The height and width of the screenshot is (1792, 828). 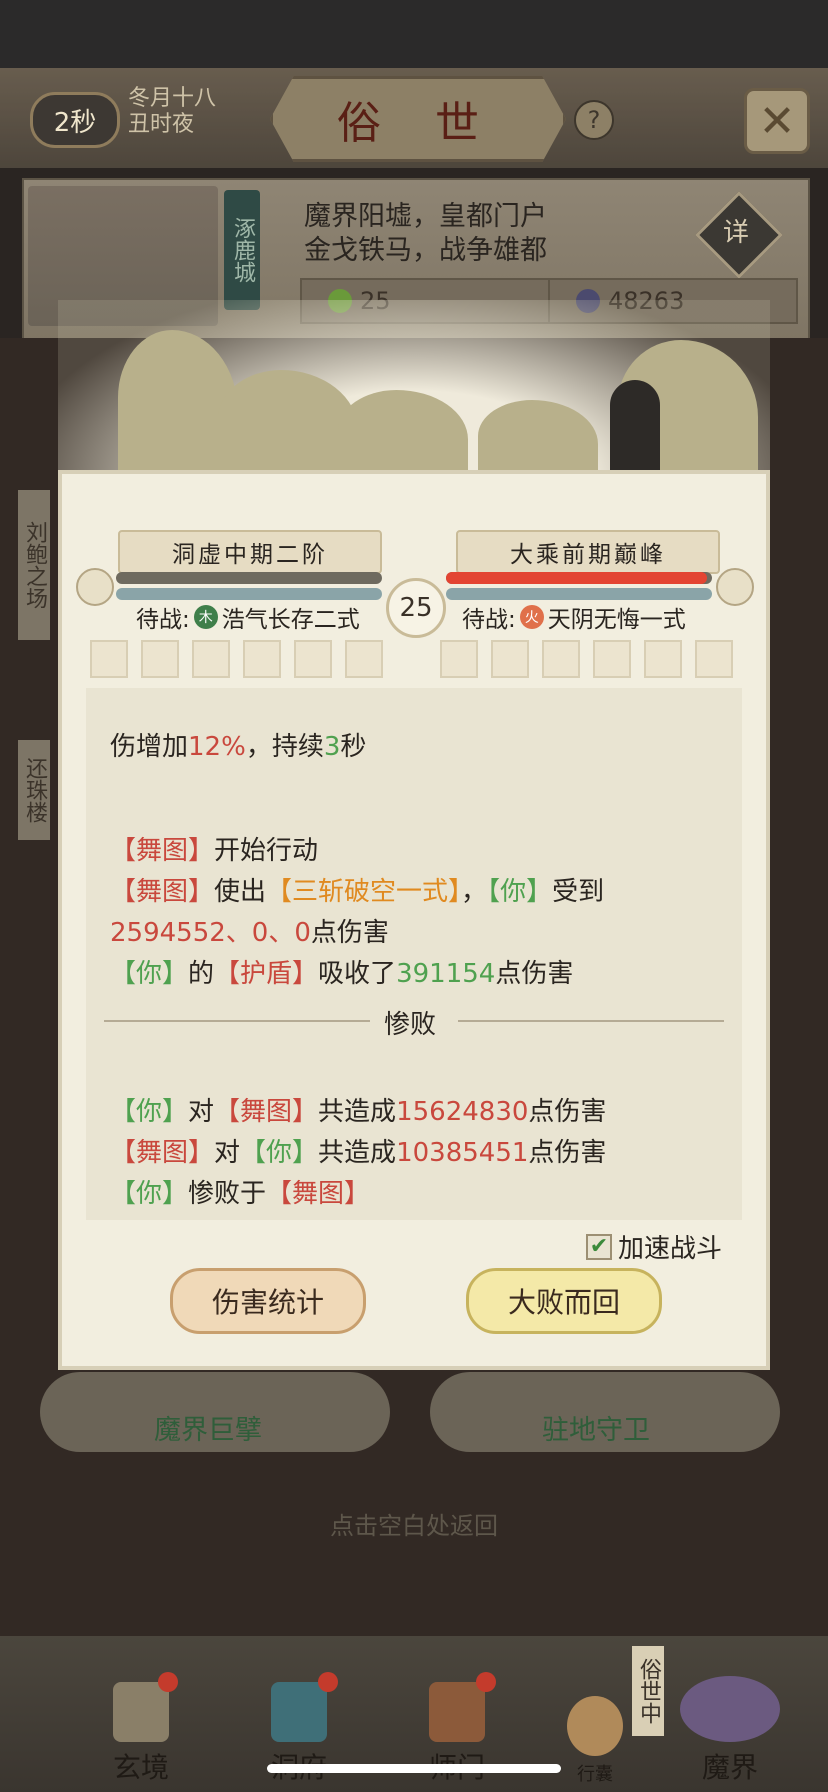 I want to click on speed-label: 加速战斗, so click(x=670, y=1249).